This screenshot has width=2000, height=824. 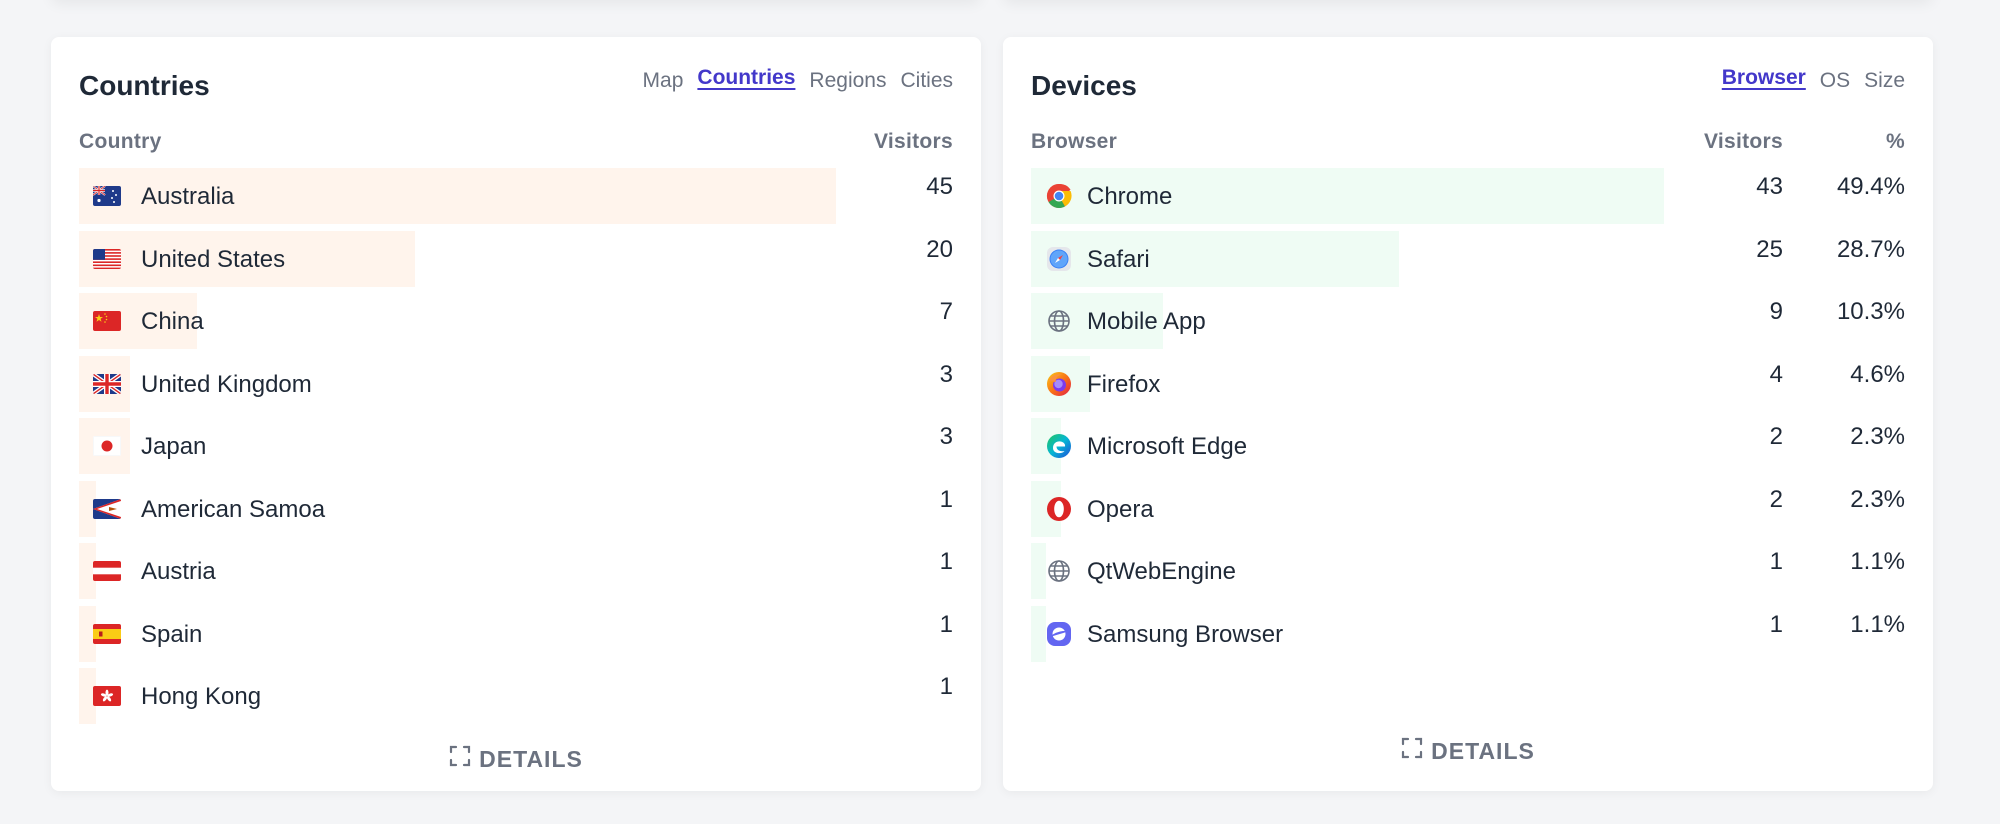 What do you see at coordinates (1059, 446) in the screenshot?
I see `edge-icon` at bounding box center [1059, 446].